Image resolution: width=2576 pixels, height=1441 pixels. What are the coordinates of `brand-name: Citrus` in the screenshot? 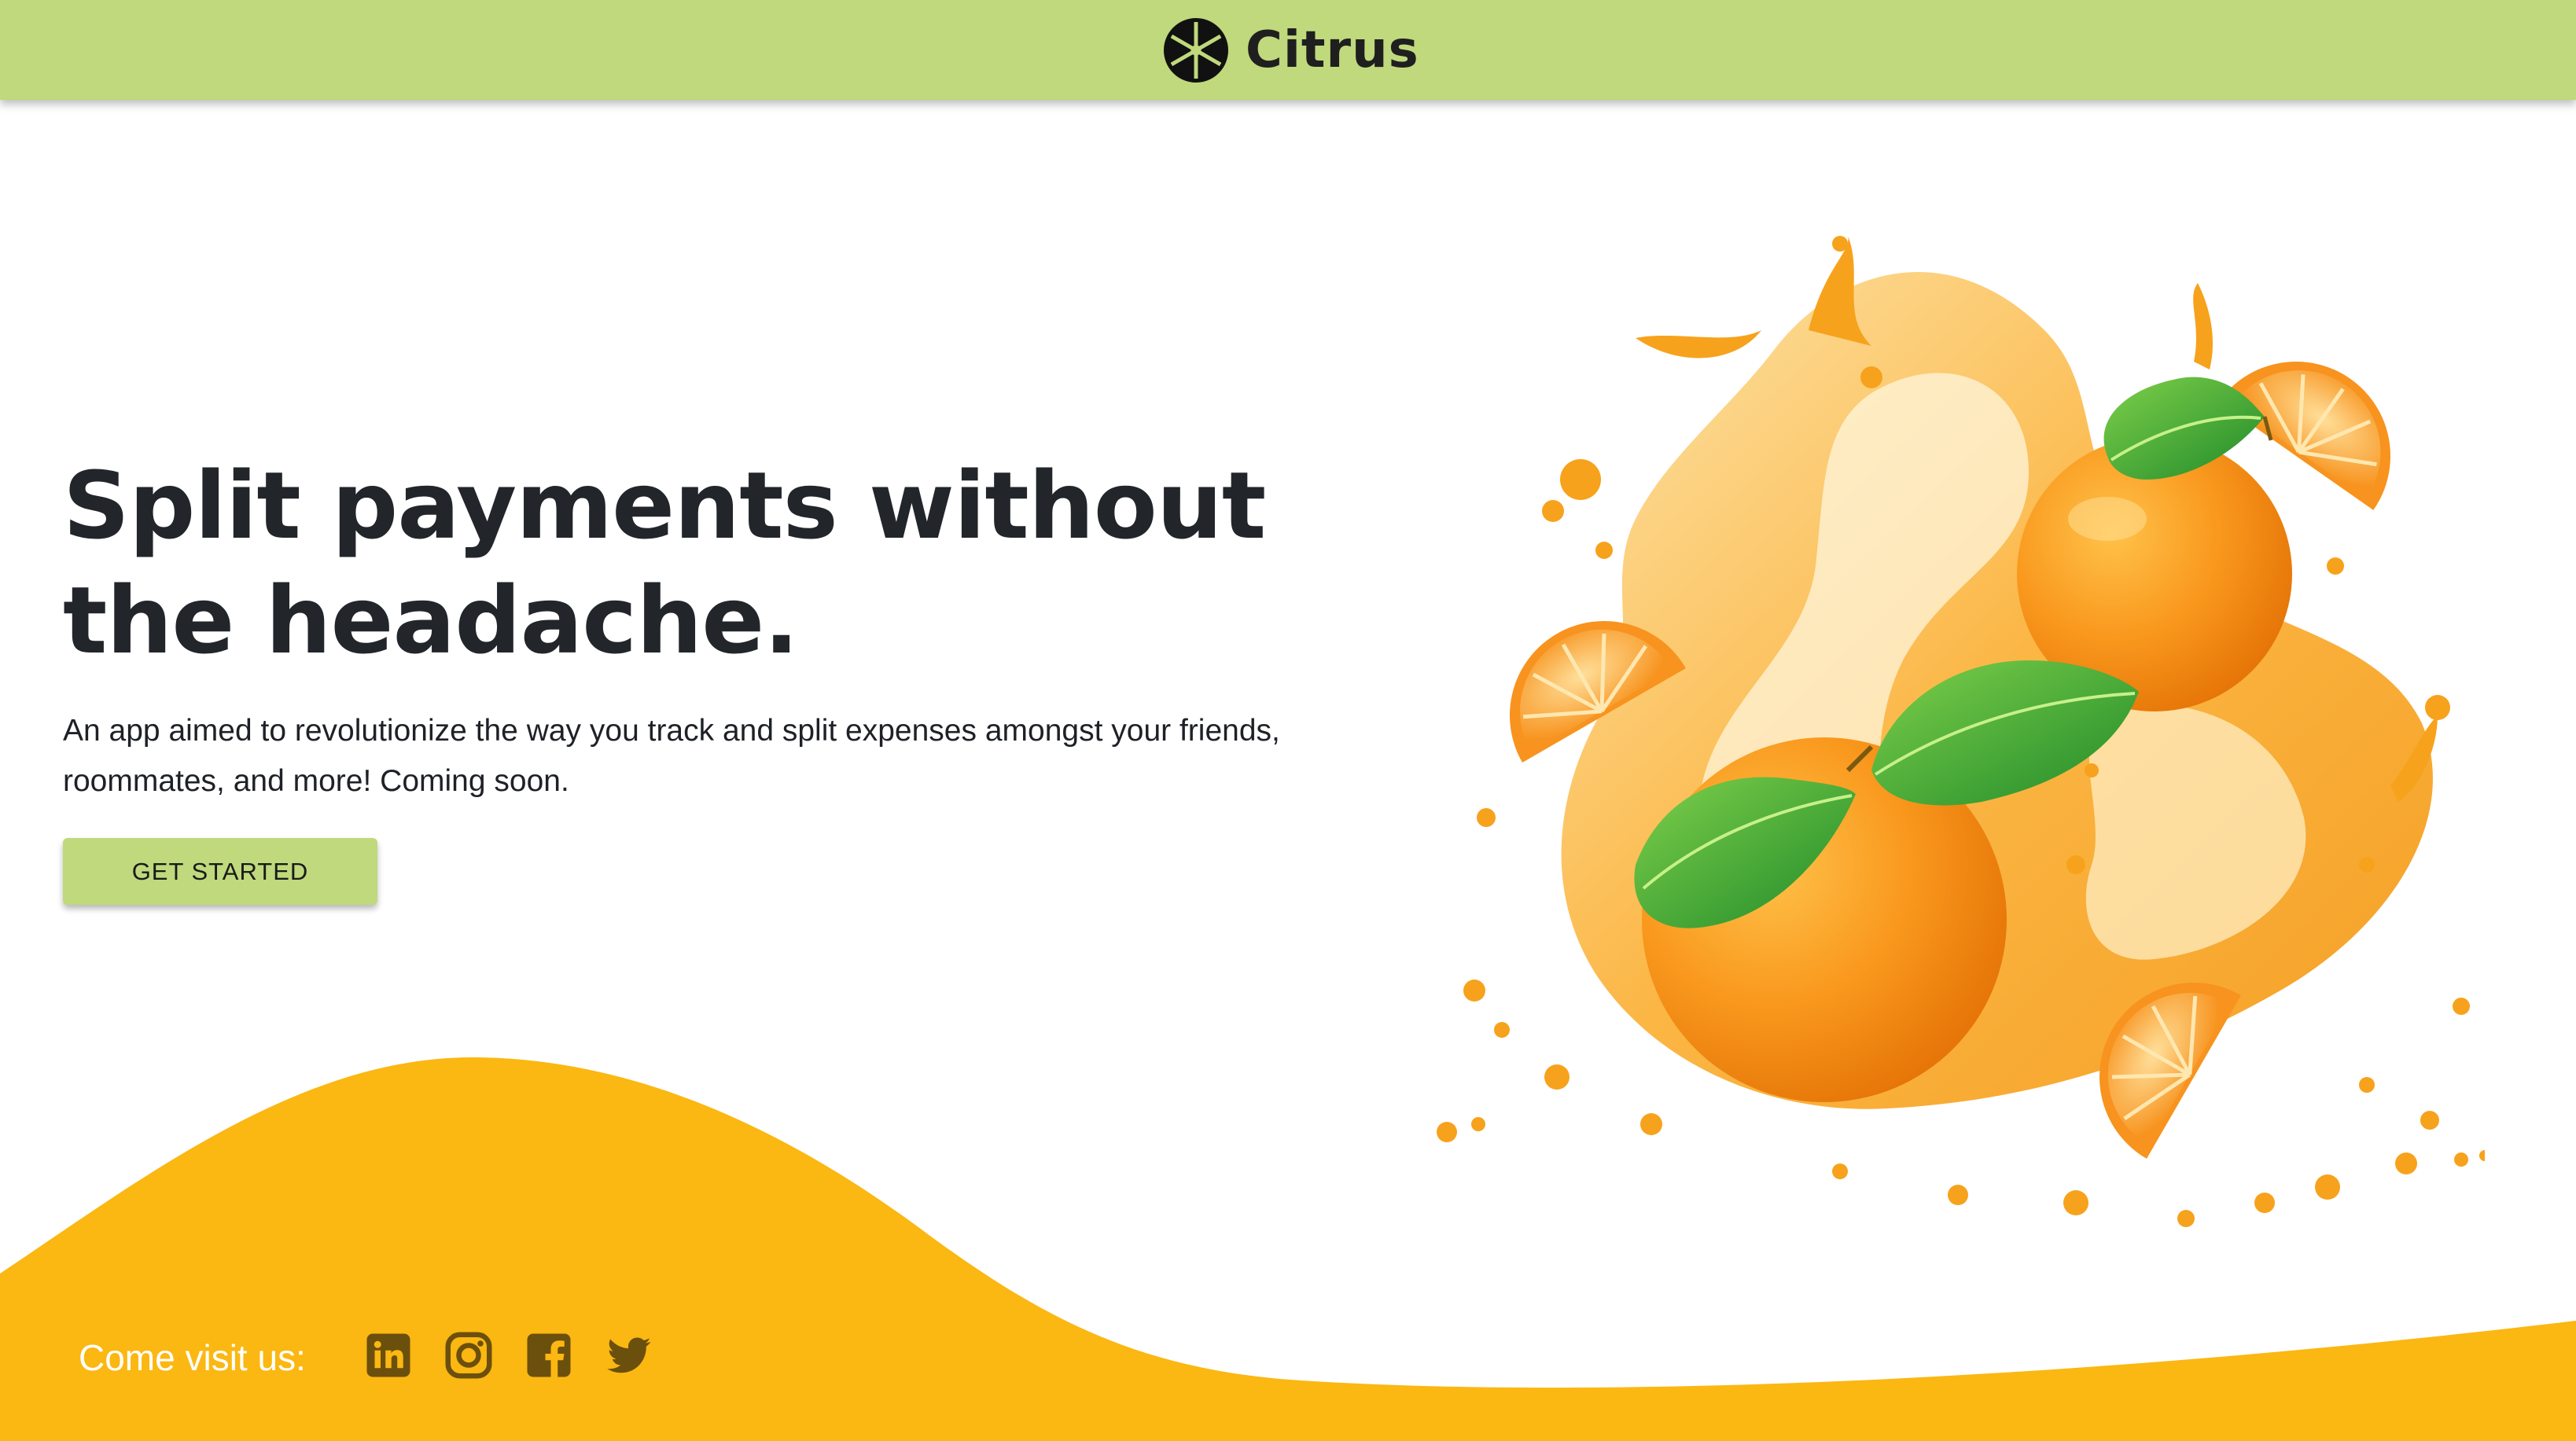 It's located at (1332, 50).